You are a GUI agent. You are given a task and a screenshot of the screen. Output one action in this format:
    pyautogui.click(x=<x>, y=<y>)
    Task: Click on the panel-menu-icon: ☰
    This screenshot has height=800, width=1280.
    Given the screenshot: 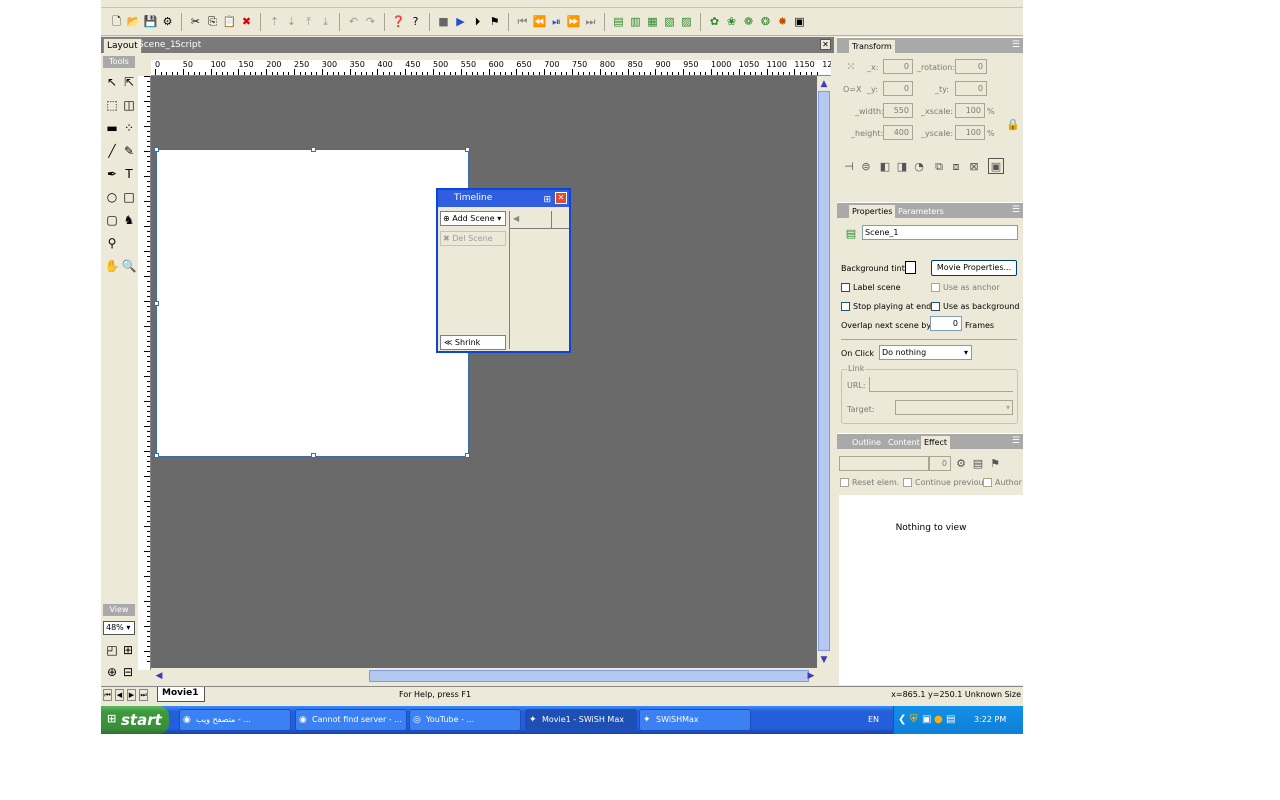 What is the action you would take?
    pyautogui.click(x=1016, y=210)
    